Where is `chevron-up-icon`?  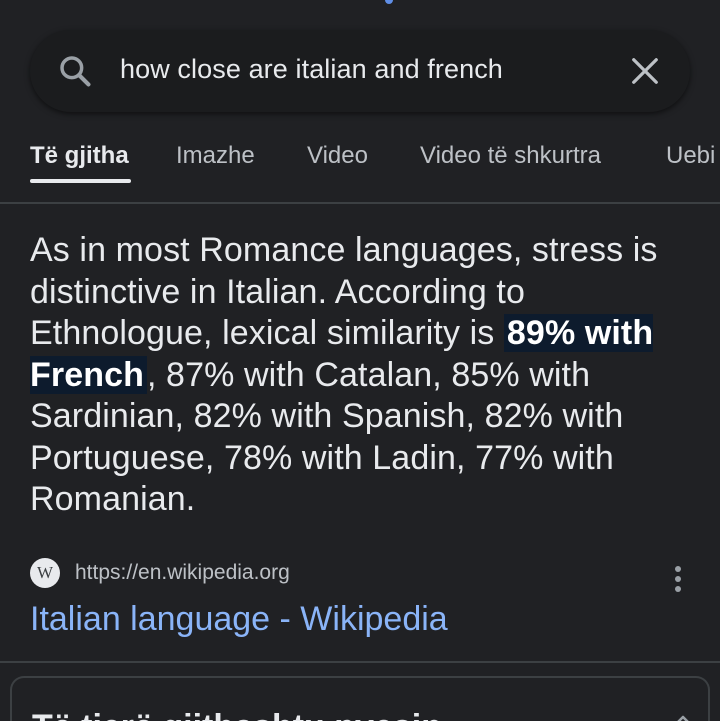 chevron-up-icon is located at coordinates (683, 717).